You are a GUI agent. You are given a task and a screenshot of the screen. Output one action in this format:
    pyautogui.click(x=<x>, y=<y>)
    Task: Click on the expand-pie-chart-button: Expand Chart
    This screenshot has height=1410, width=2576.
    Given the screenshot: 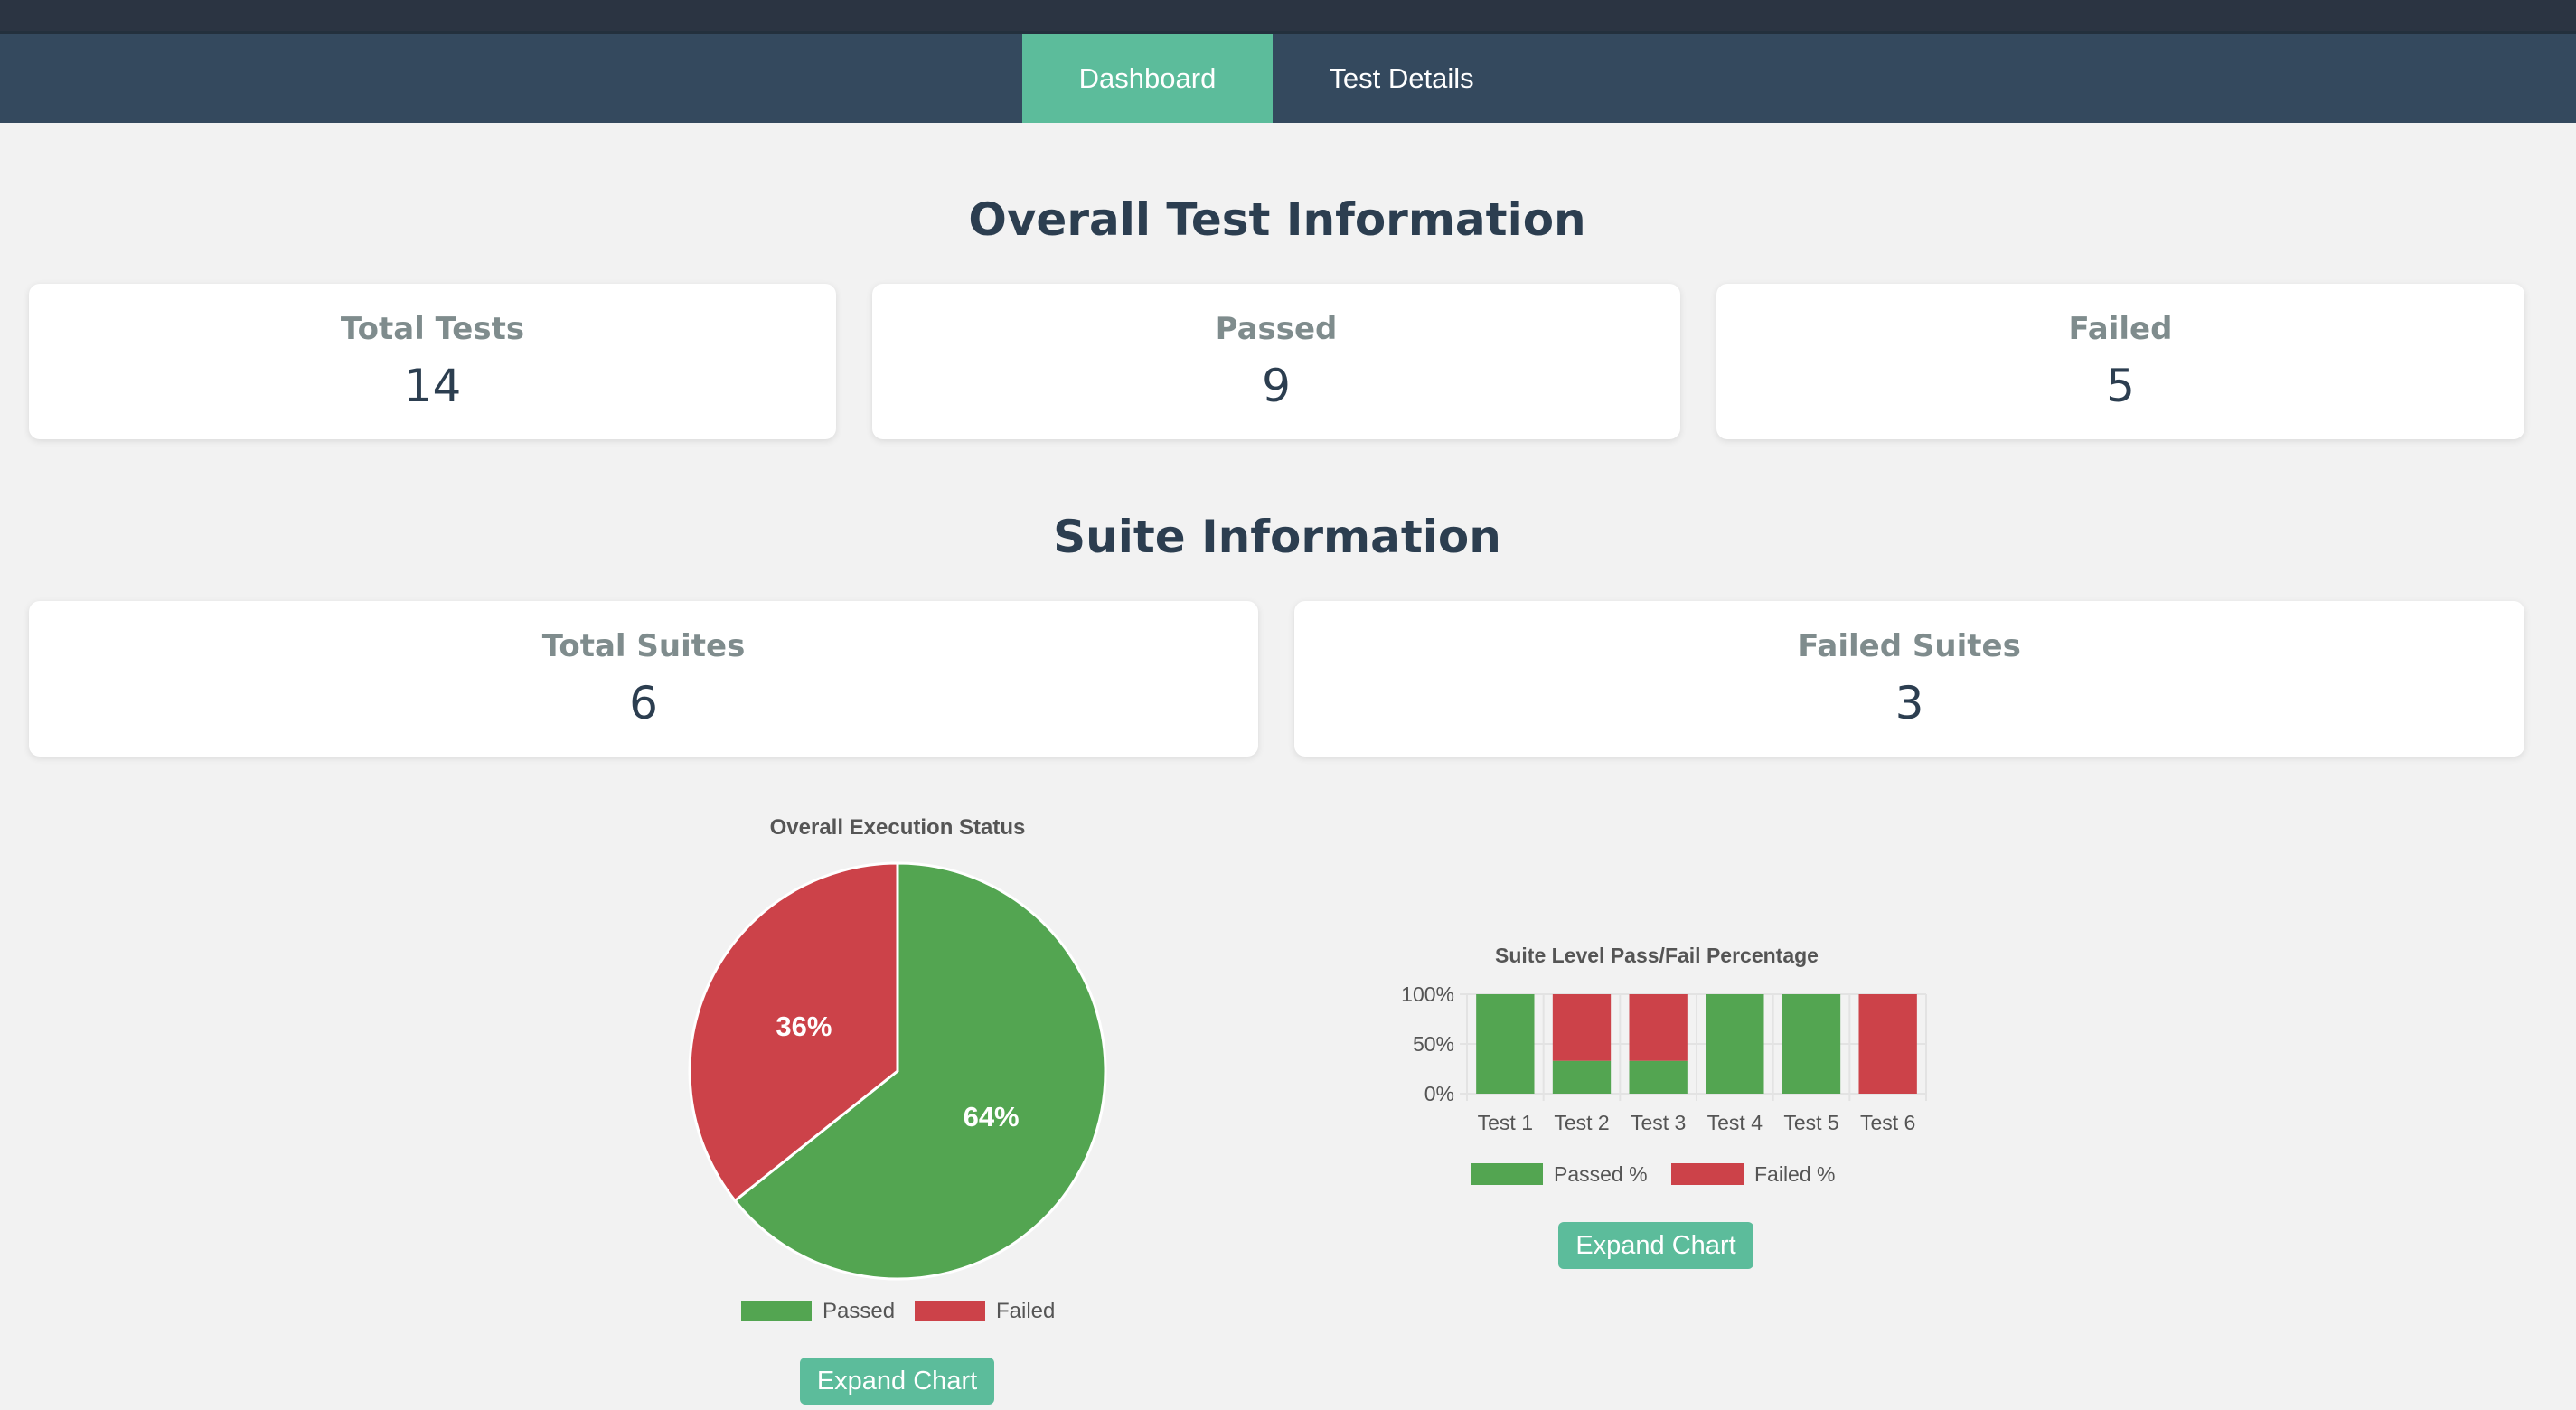 What is the action you would take?
    pyautogui.click(x=897, y=1382)
    